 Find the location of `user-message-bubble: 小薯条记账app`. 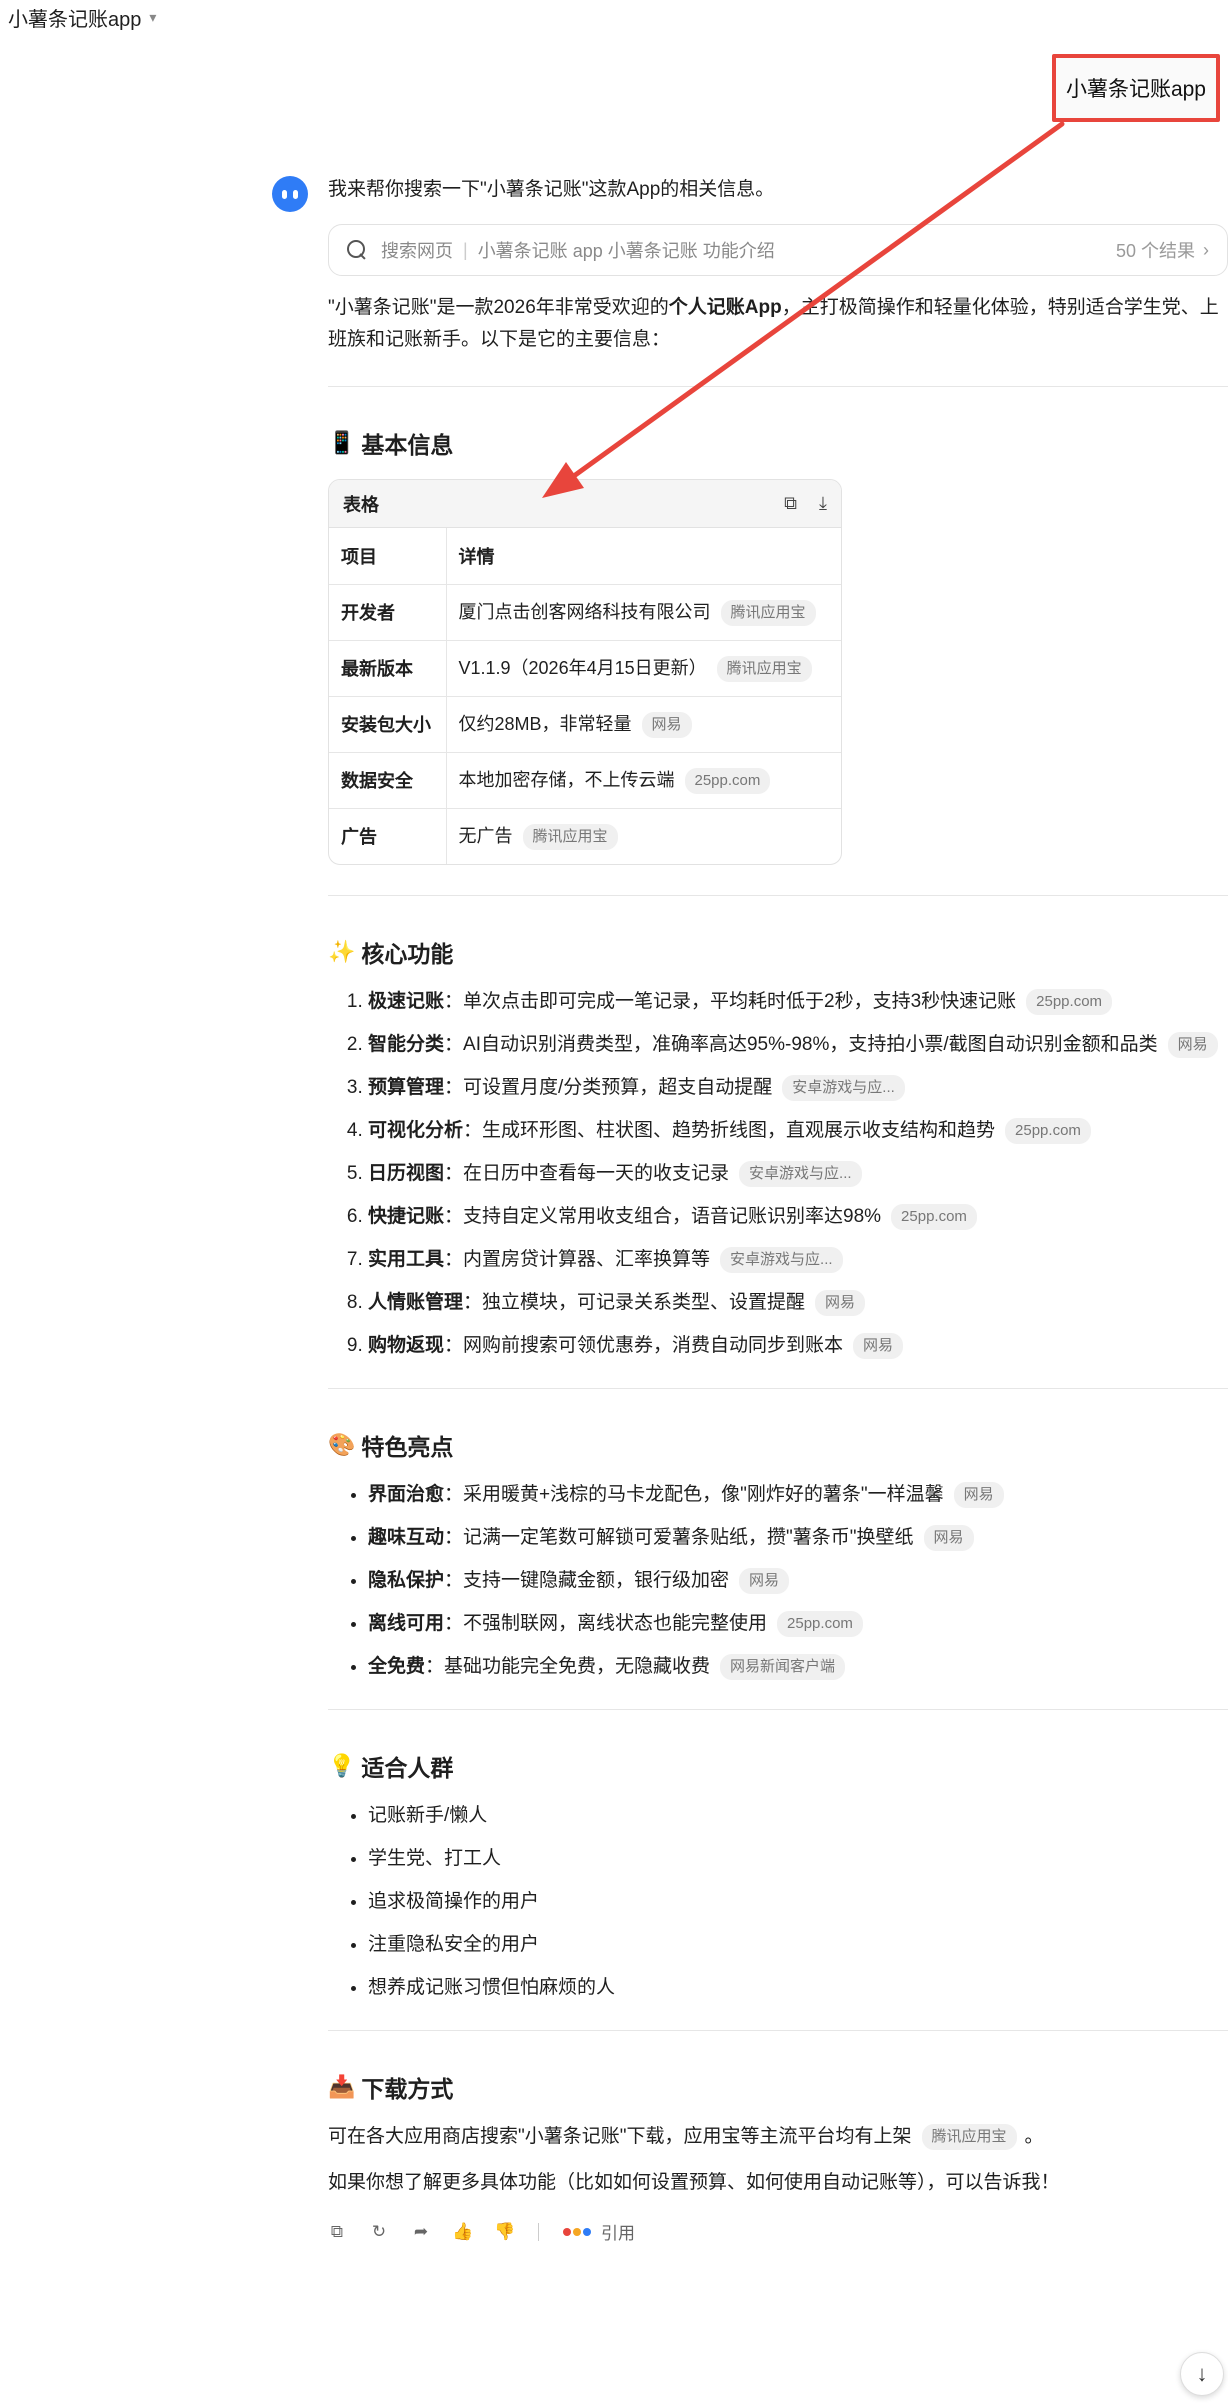

user-message-bubble: 小薯条记账app is located at coordinates (1135, 88).